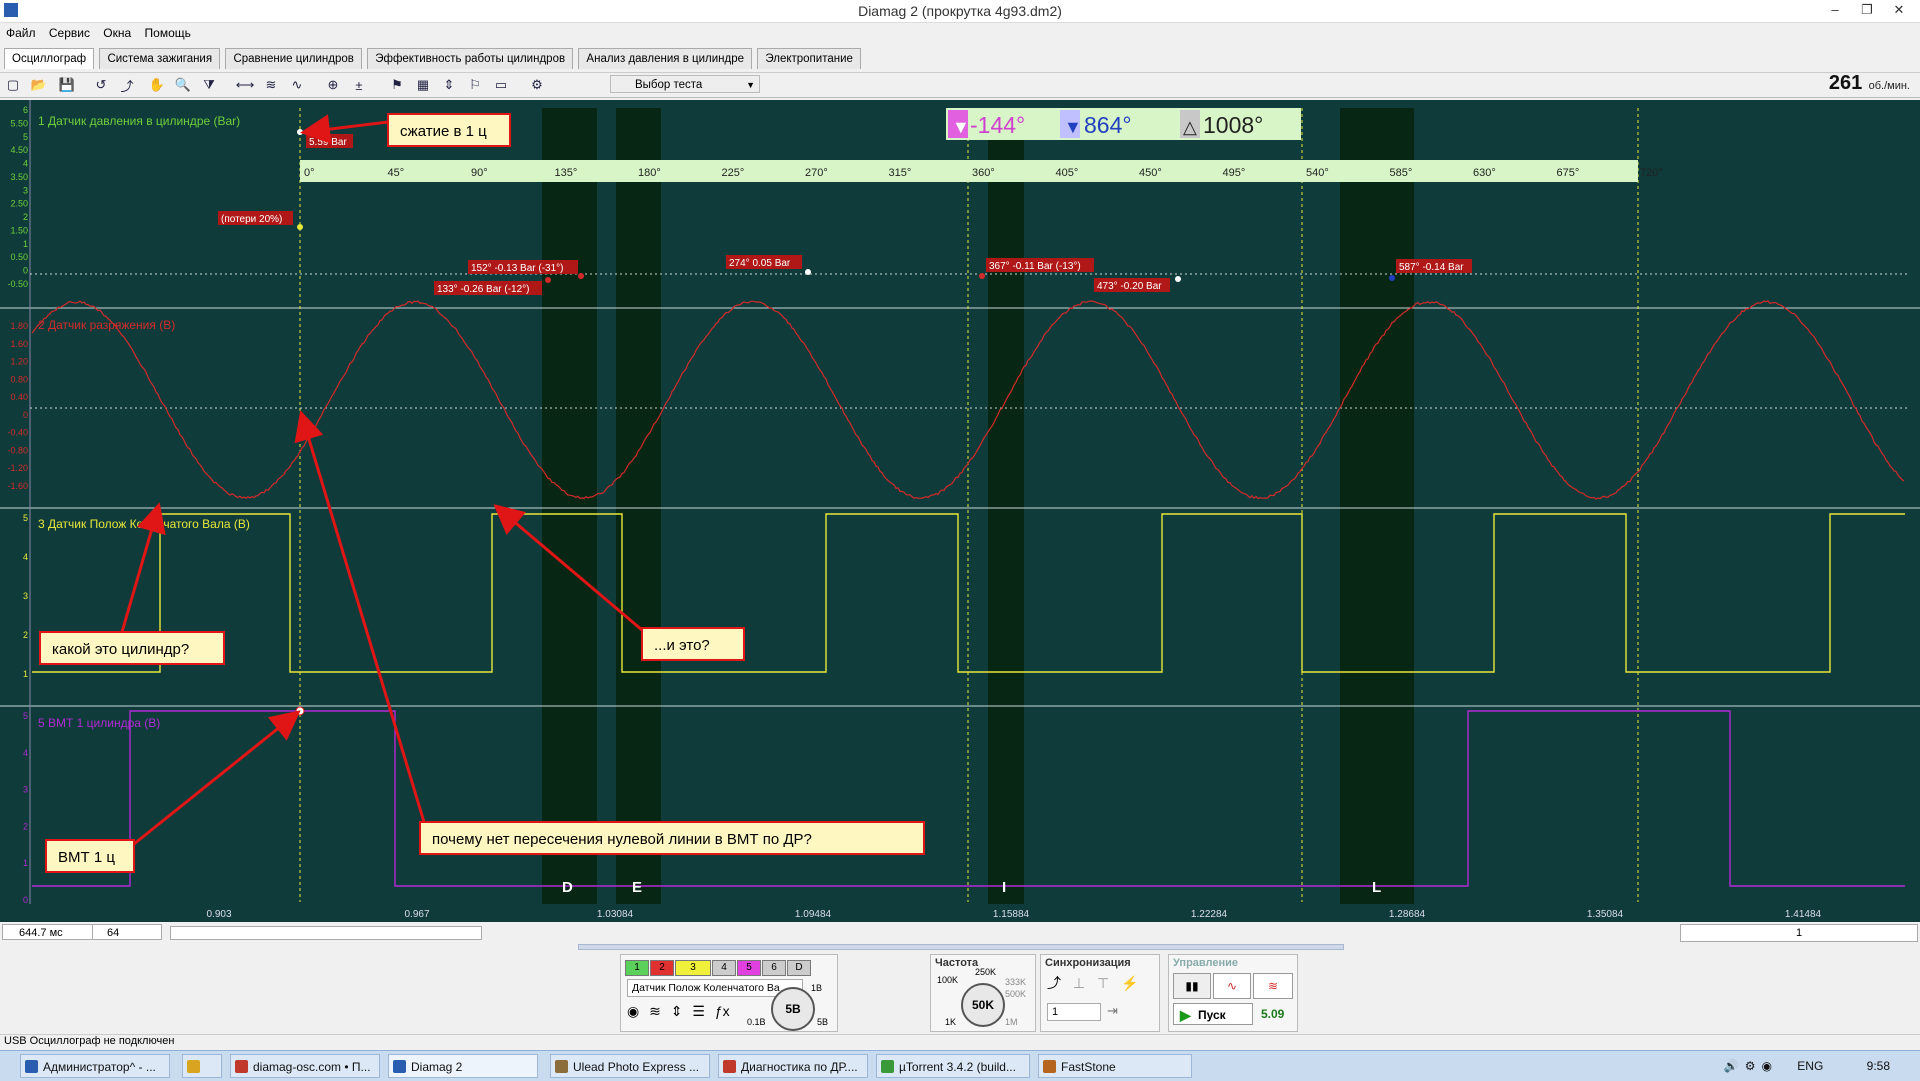  Describe the element at coordinates (39, 85) in the screenshot. I see `open-folder-icon: 📂` at that location.